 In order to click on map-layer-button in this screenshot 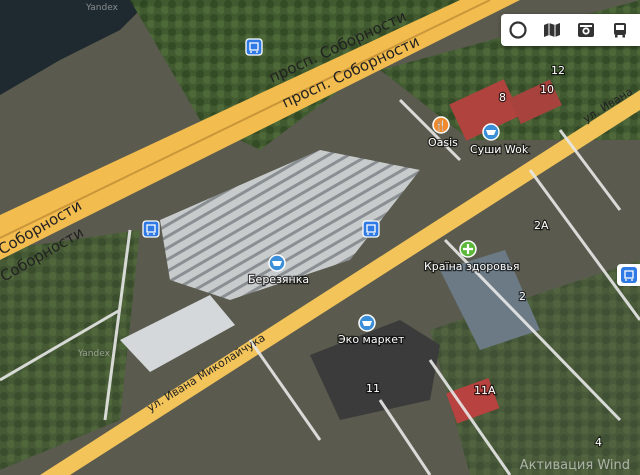, I will do `click(552, 30)`.